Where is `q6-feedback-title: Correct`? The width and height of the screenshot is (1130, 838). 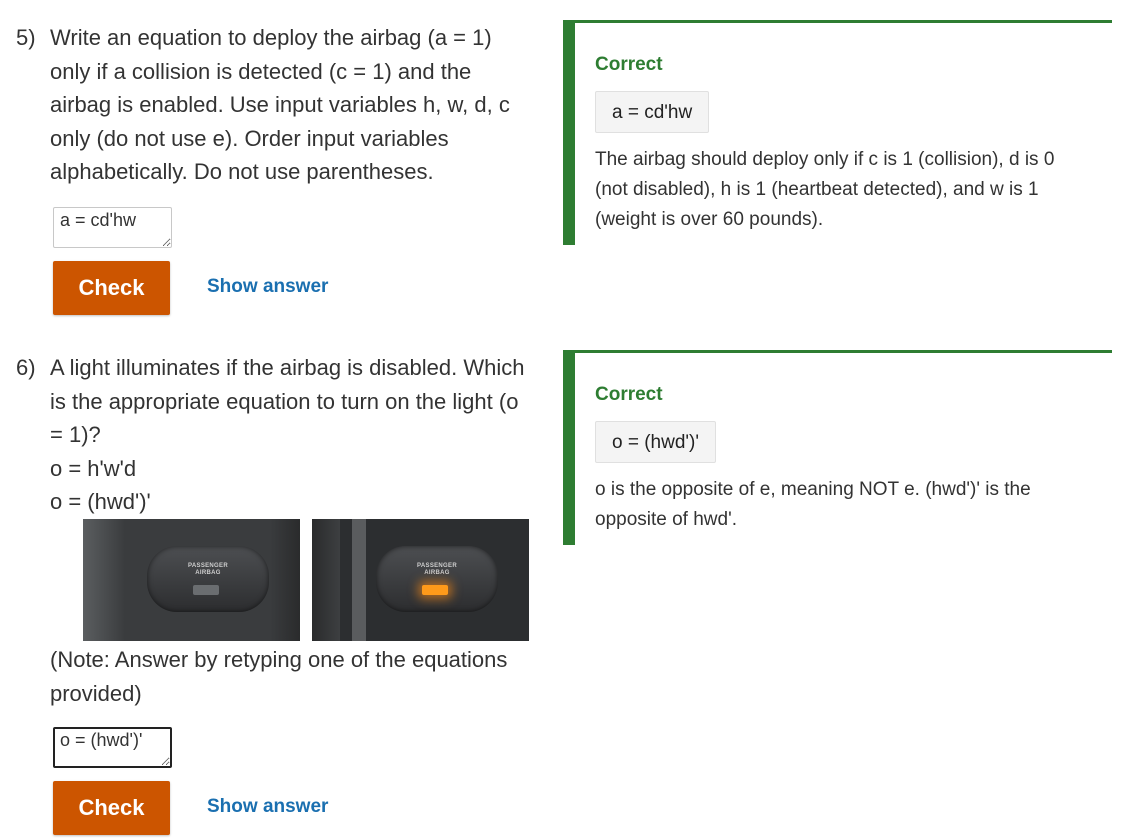 q6-feedback-title: Correct is located at coordinates (629, 394).